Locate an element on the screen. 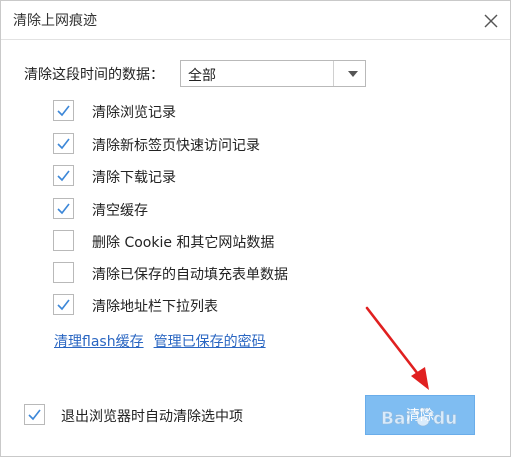 This screenshot has width=511, height=458. time-range-select: 全部 is located at coordinates (273, 73).